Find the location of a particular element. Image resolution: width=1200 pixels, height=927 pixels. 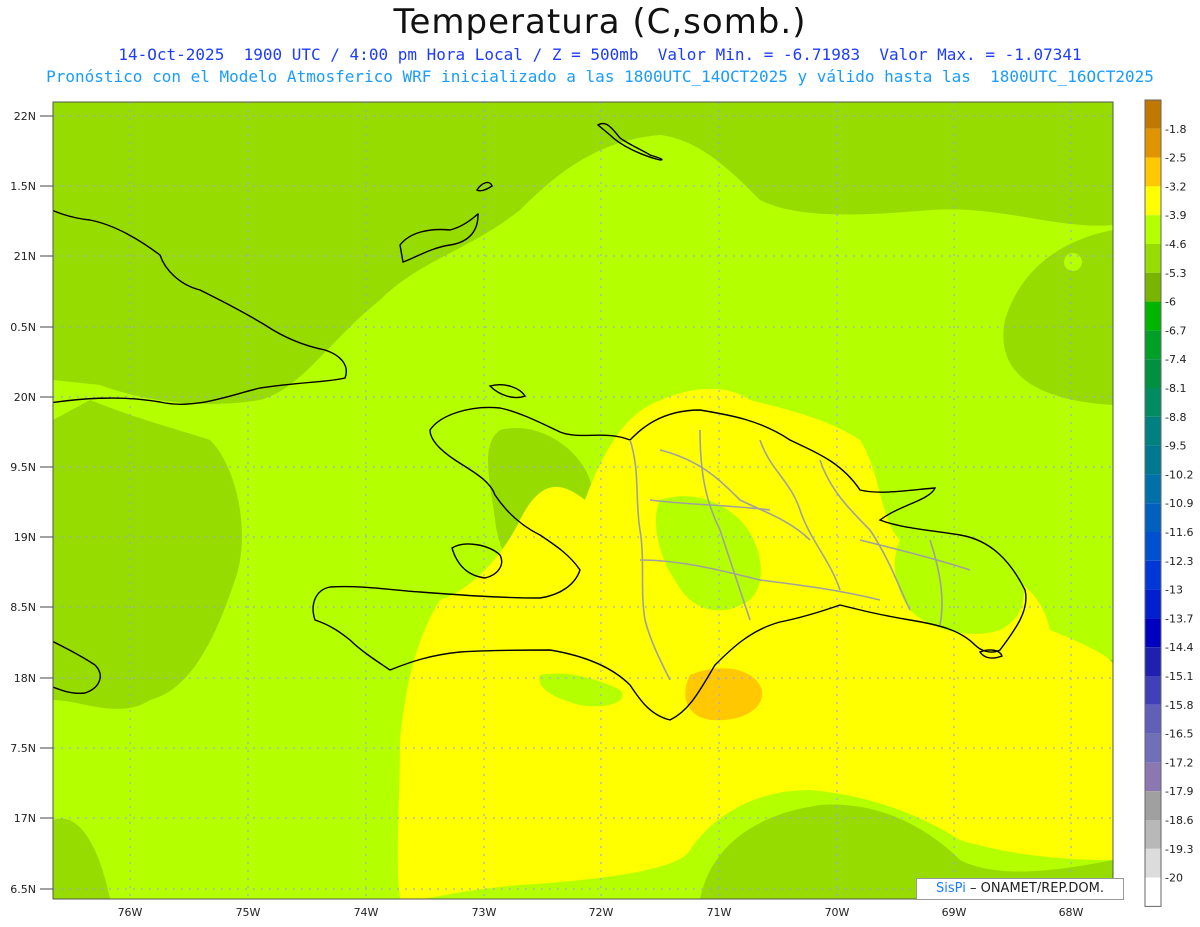

colorbar-label: -15.8 is located at coordinates (1179, 705).